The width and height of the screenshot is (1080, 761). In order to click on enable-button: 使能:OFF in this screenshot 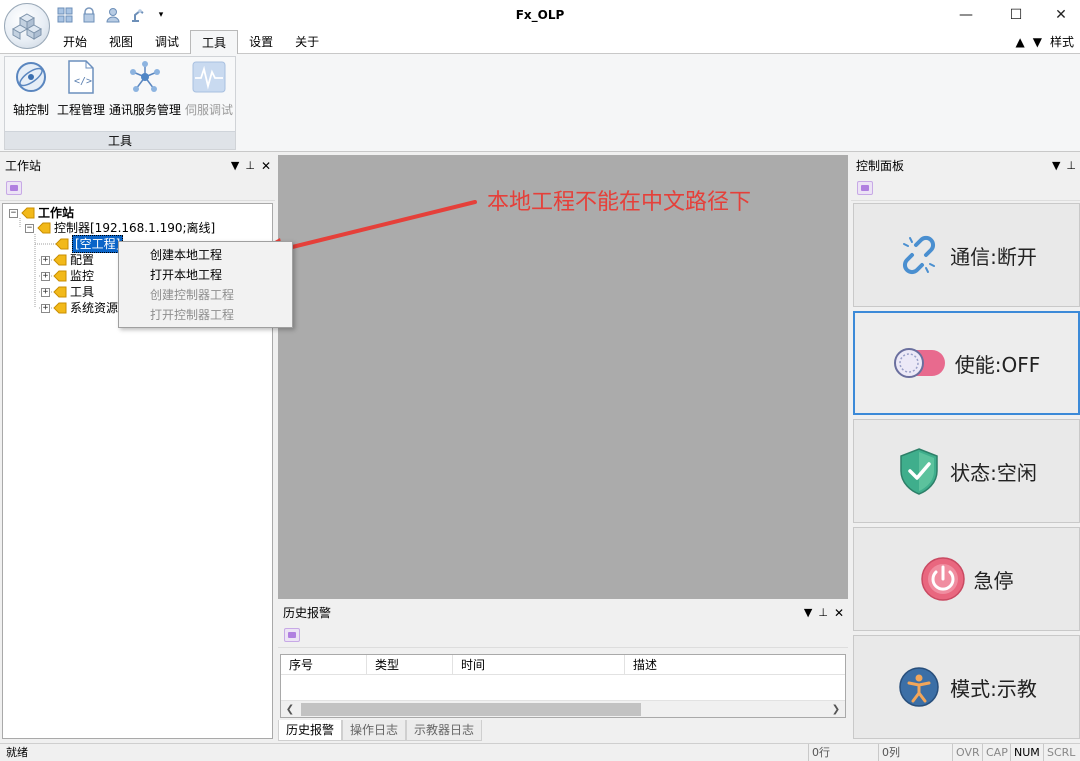, I will do `click(966, 363)`.